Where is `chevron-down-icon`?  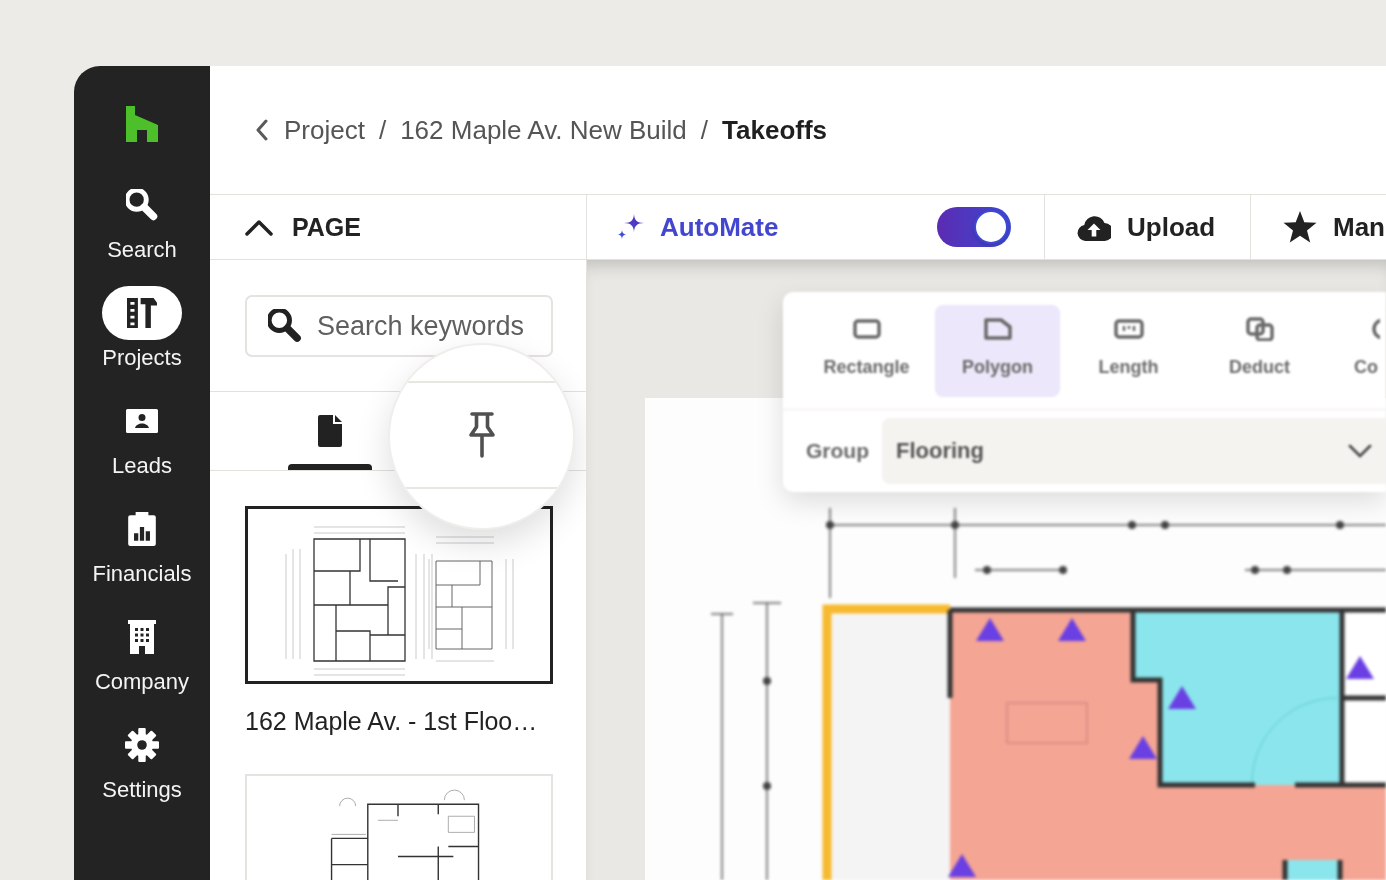
chevron-down-icon is located at coordinates (1360, 451).